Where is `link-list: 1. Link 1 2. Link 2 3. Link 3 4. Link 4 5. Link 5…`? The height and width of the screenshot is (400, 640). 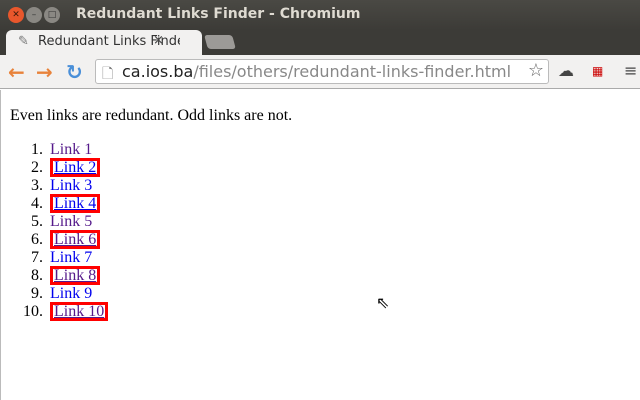 link-list: 1. Link 1 2. Link 2 3. Link 3 4. Link 4 5. Link 5… is located at coordinates (59, 231).